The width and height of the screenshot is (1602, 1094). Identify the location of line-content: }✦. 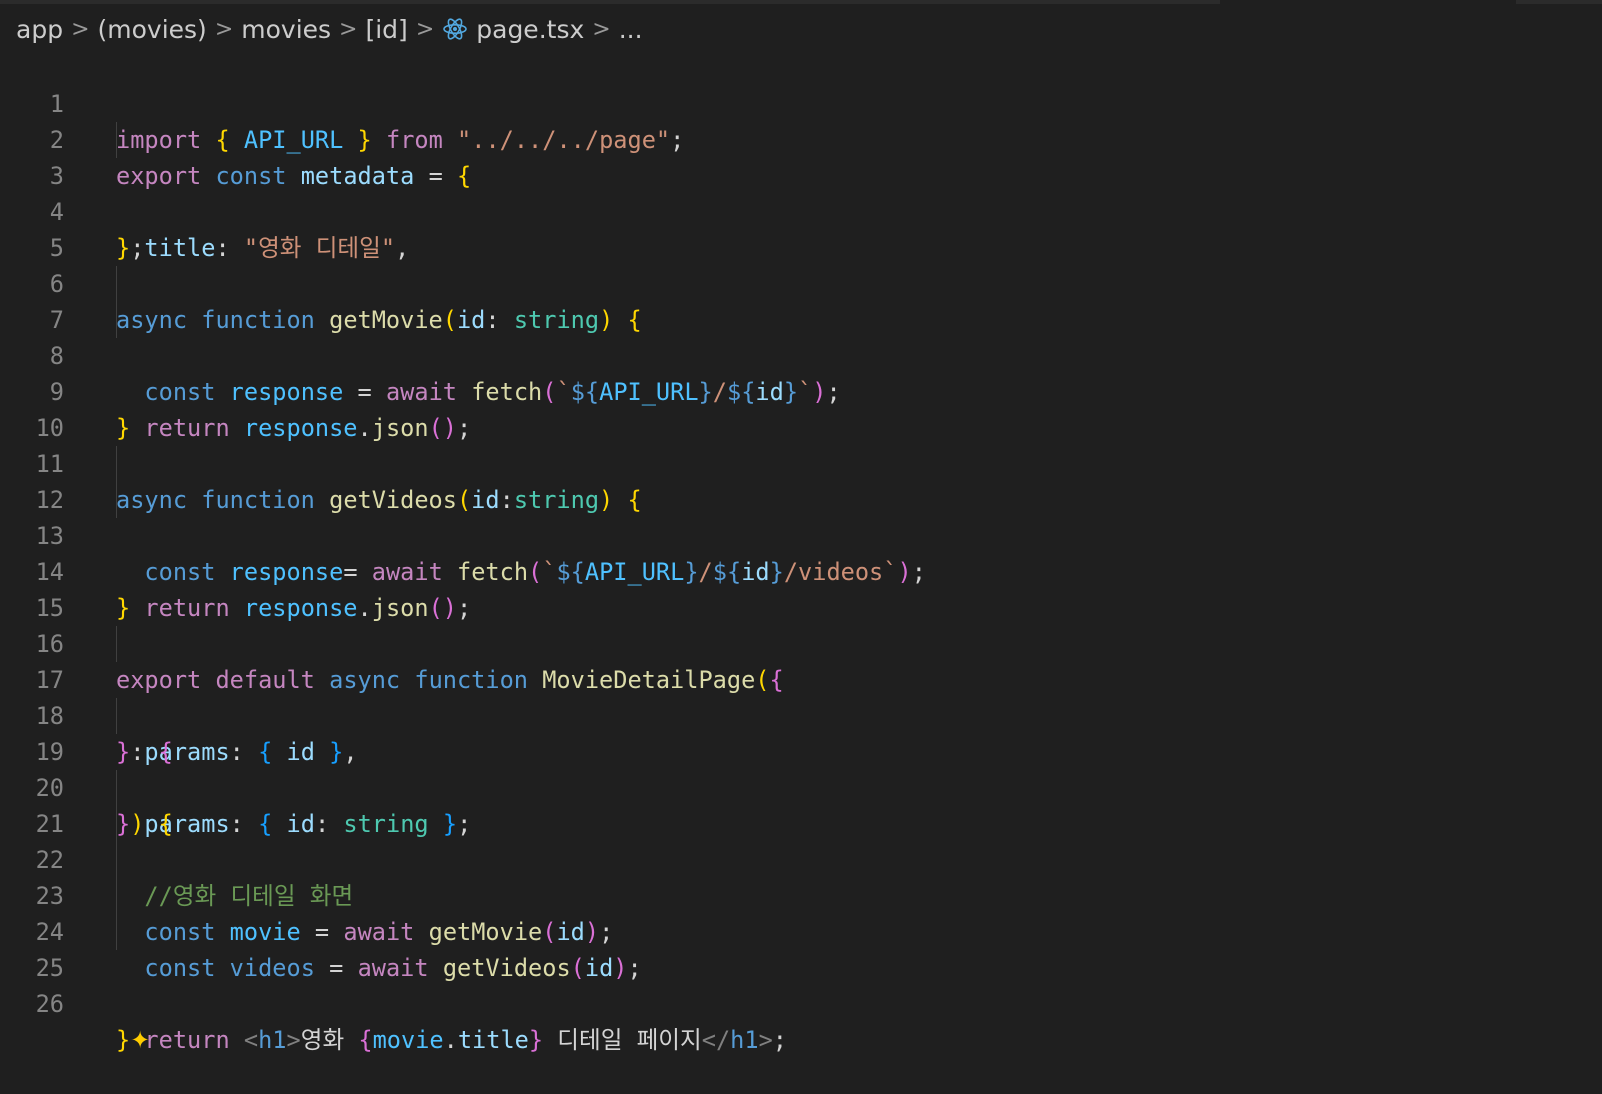
(133, 1040).